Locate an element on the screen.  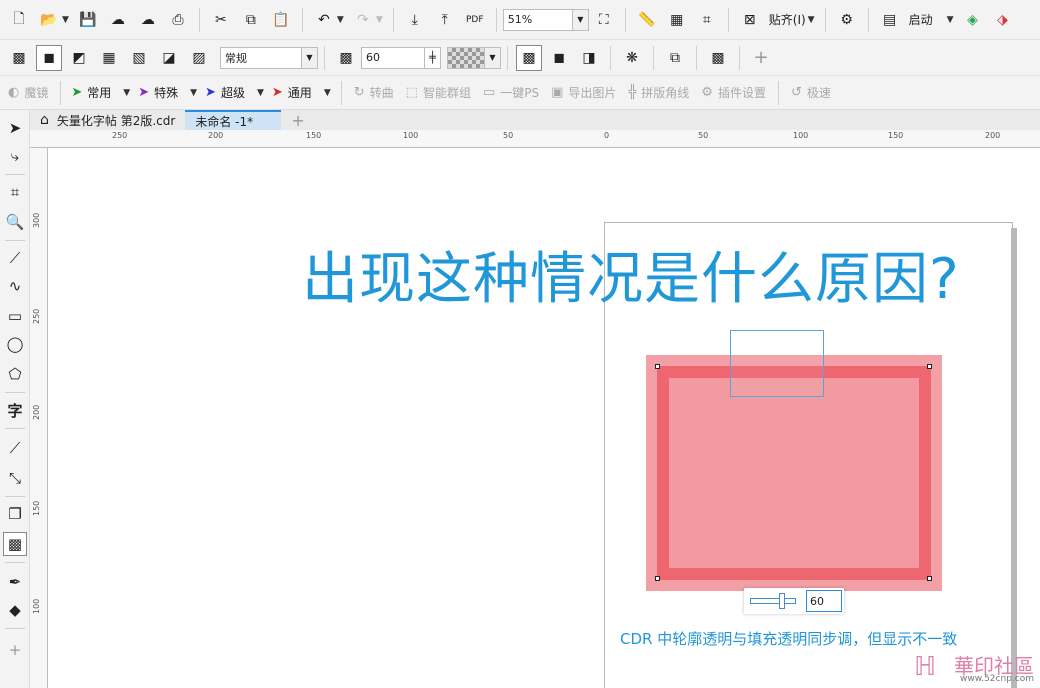
slider-track is located at coordinates (773, 601).